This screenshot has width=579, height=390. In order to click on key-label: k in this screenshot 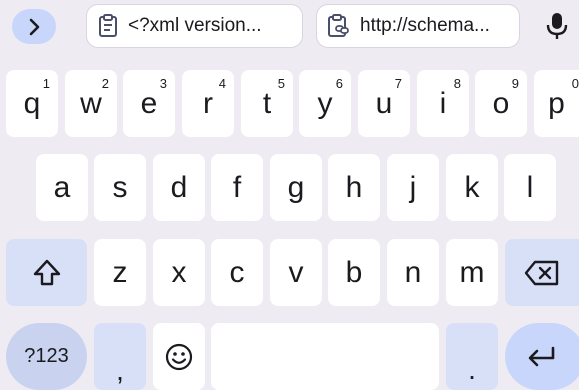, I will do `click(472, 187)`.